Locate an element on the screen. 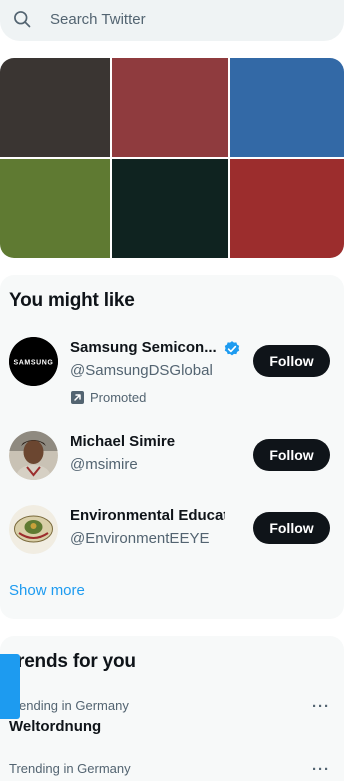 Image resolution: width=344 pixels, height=781 pixels. trend-meta: ending in Germany is located at coordinates (74, 705).